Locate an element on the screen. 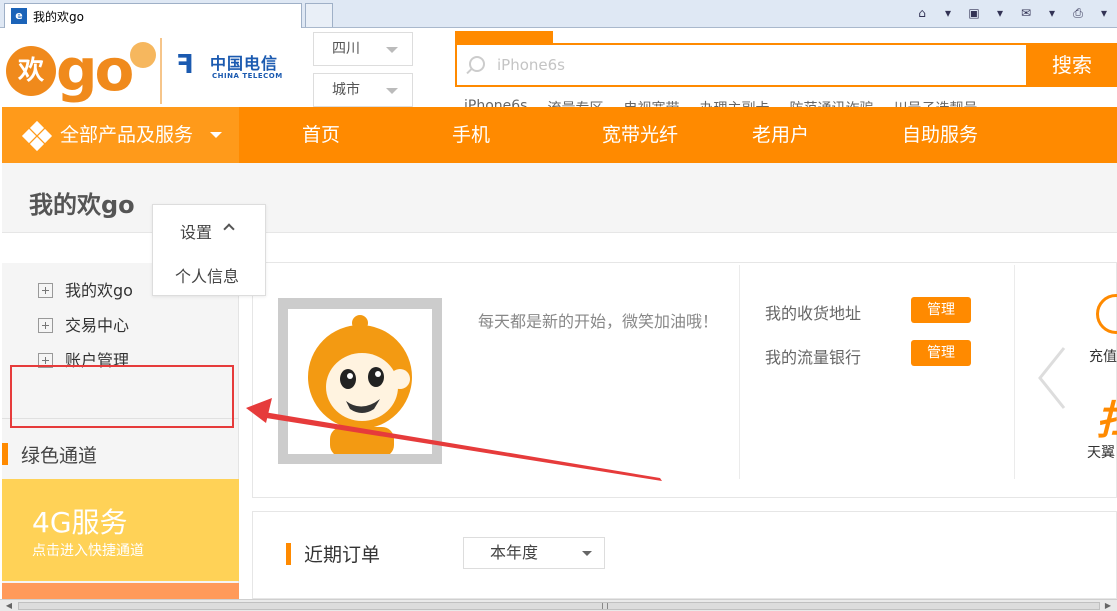 The width and height of the screenshot is (1117, 611). avatar is located at coordinates (360, 381).